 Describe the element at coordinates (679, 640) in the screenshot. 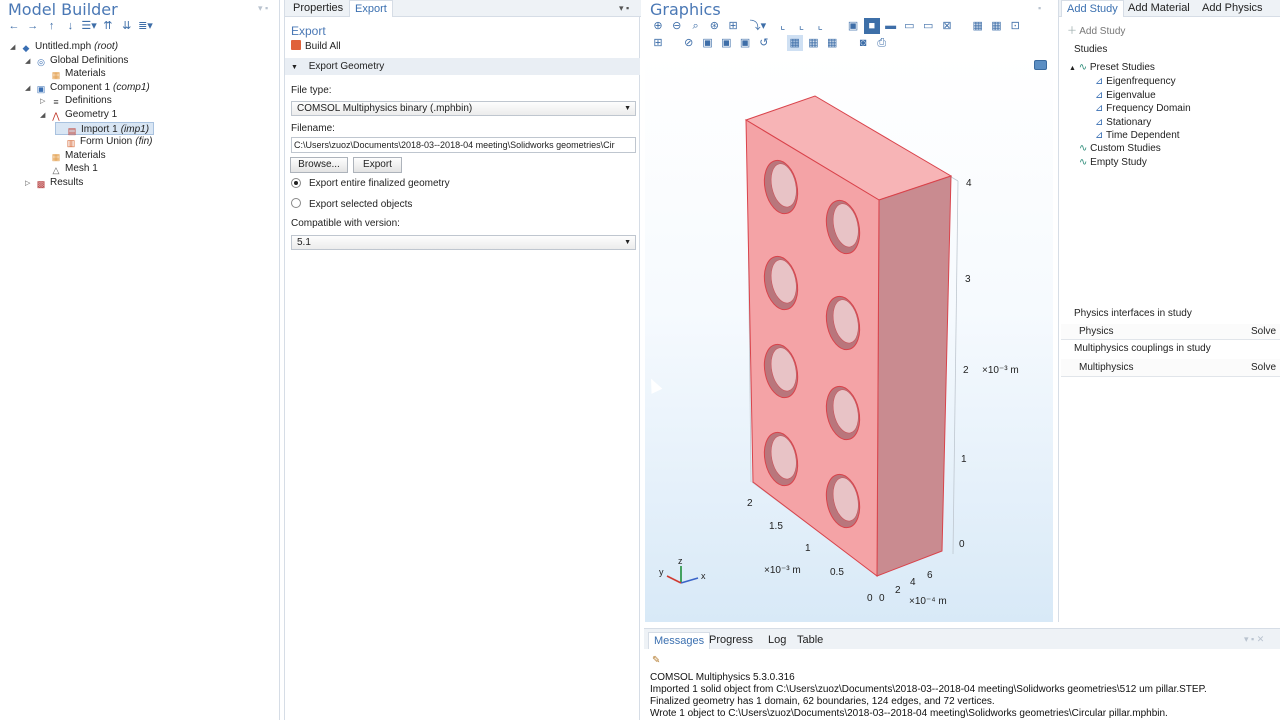

I see `tab-messages: Messages` at that location.